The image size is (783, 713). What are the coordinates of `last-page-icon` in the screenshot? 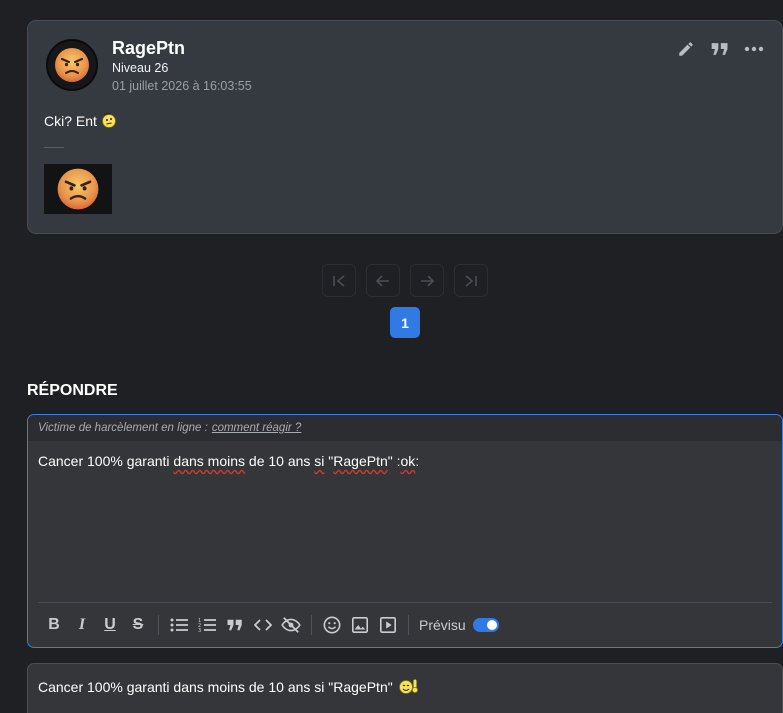 It's located at (471, 280).